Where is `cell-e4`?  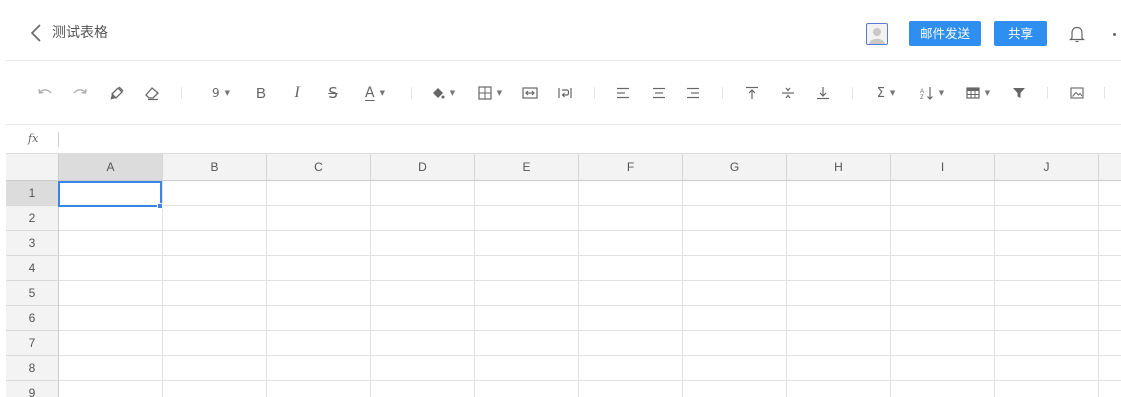
cell-e4 is located at coordinates (527, 268).